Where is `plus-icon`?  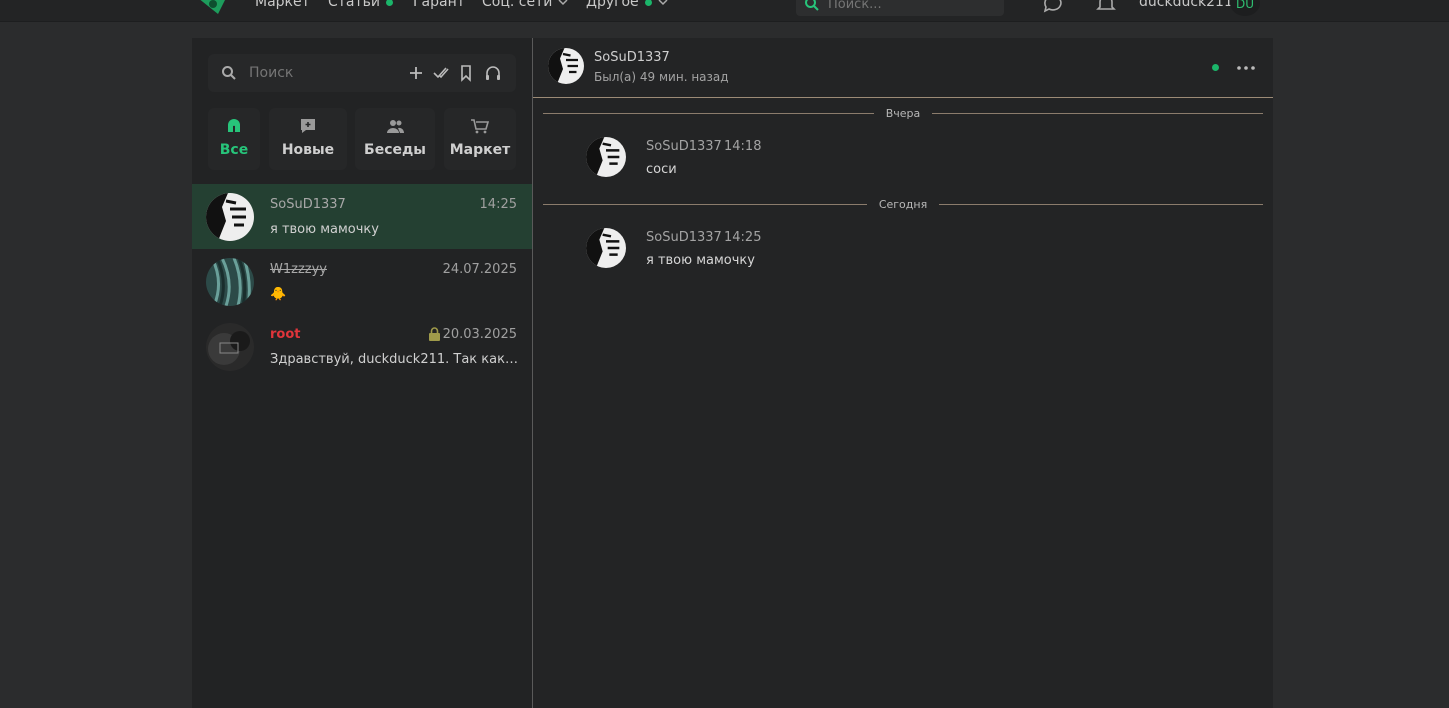
plus-icon is located at coordinates (416, 73).